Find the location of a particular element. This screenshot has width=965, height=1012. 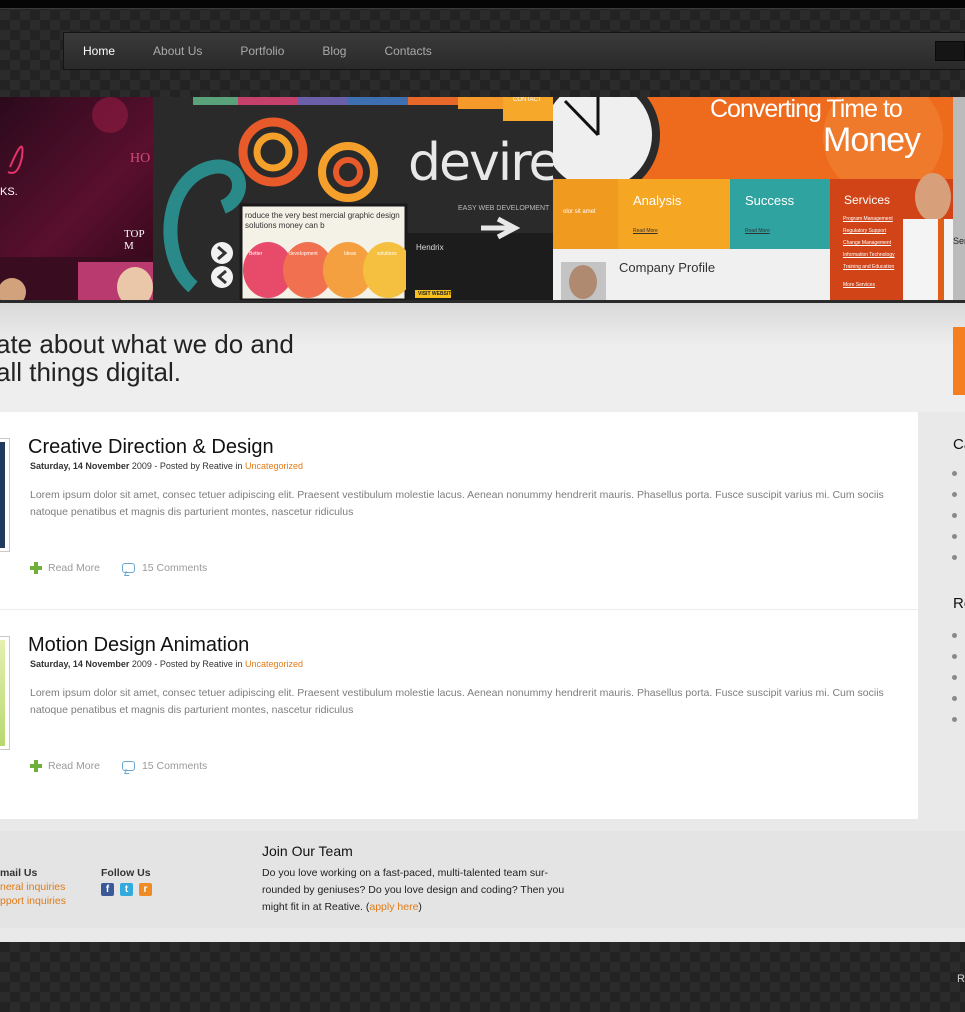

twitter-icon: t is located at coordinates (126, 889).